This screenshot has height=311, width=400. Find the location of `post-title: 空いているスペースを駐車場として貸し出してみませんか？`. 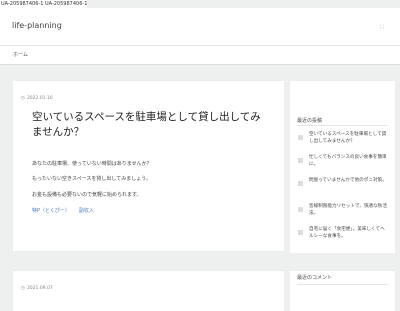

post-title: 空いているスペースを駐車場として貸し出してみませんか？ is located at coordinates (149, 124).